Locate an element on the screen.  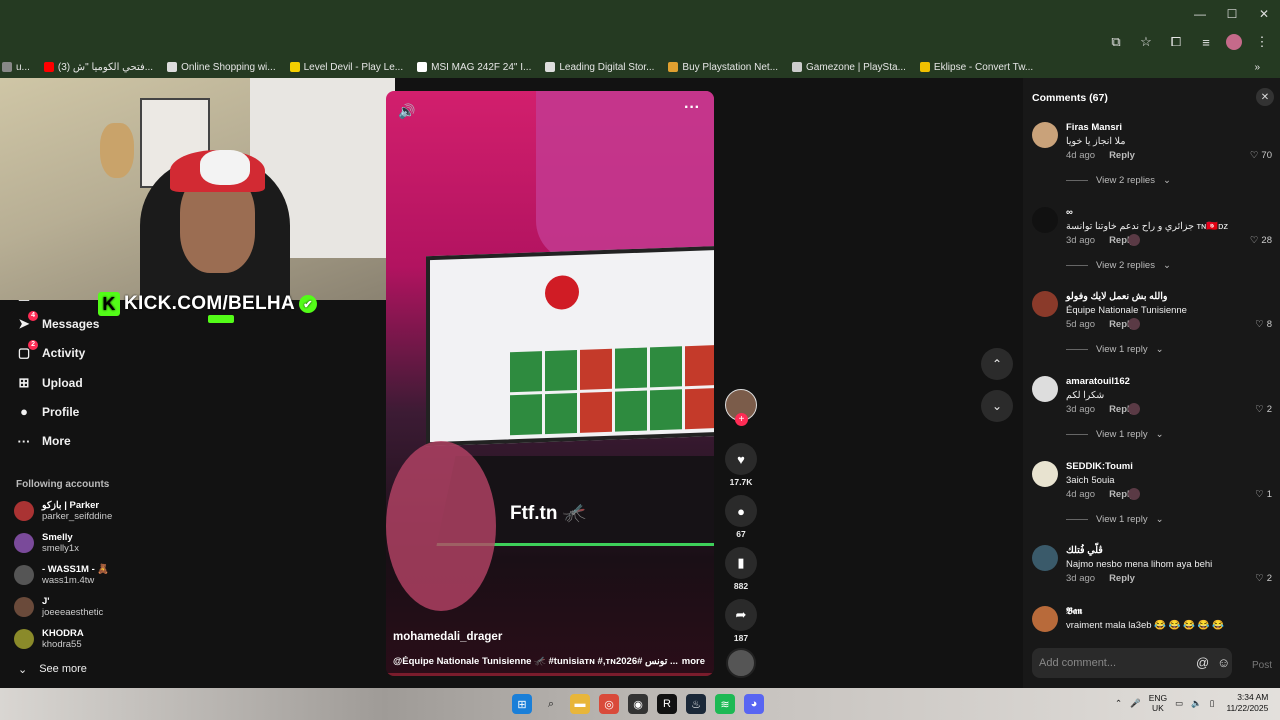
obs-icon: ◉ is located at coordinates (638, 704).